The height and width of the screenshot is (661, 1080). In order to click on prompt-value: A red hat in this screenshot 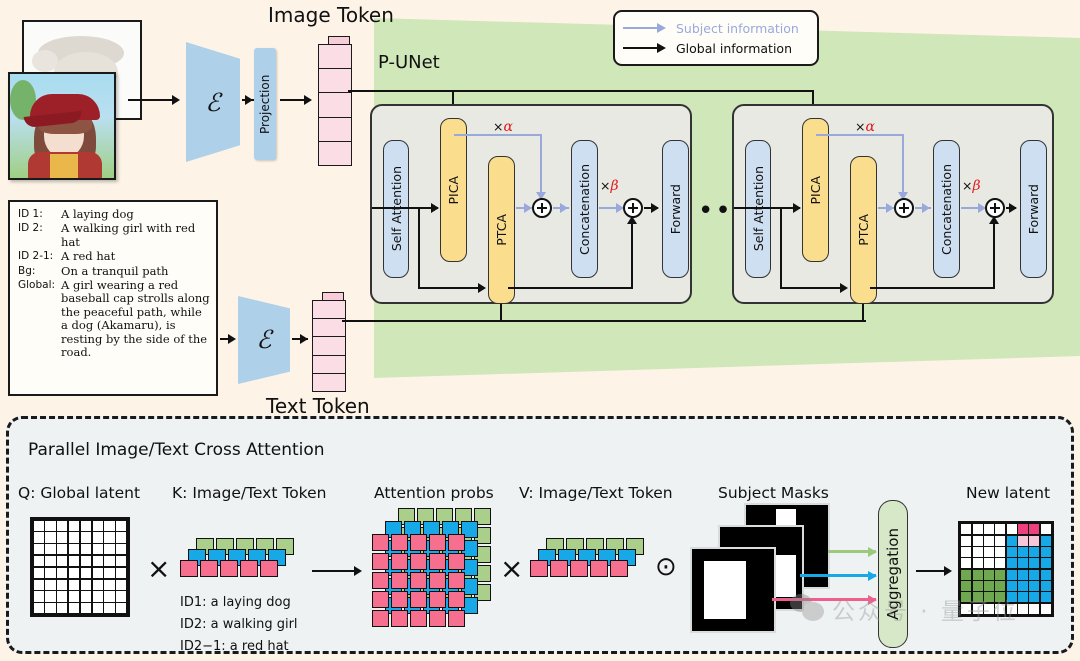, I will do `click(88, 256)`.